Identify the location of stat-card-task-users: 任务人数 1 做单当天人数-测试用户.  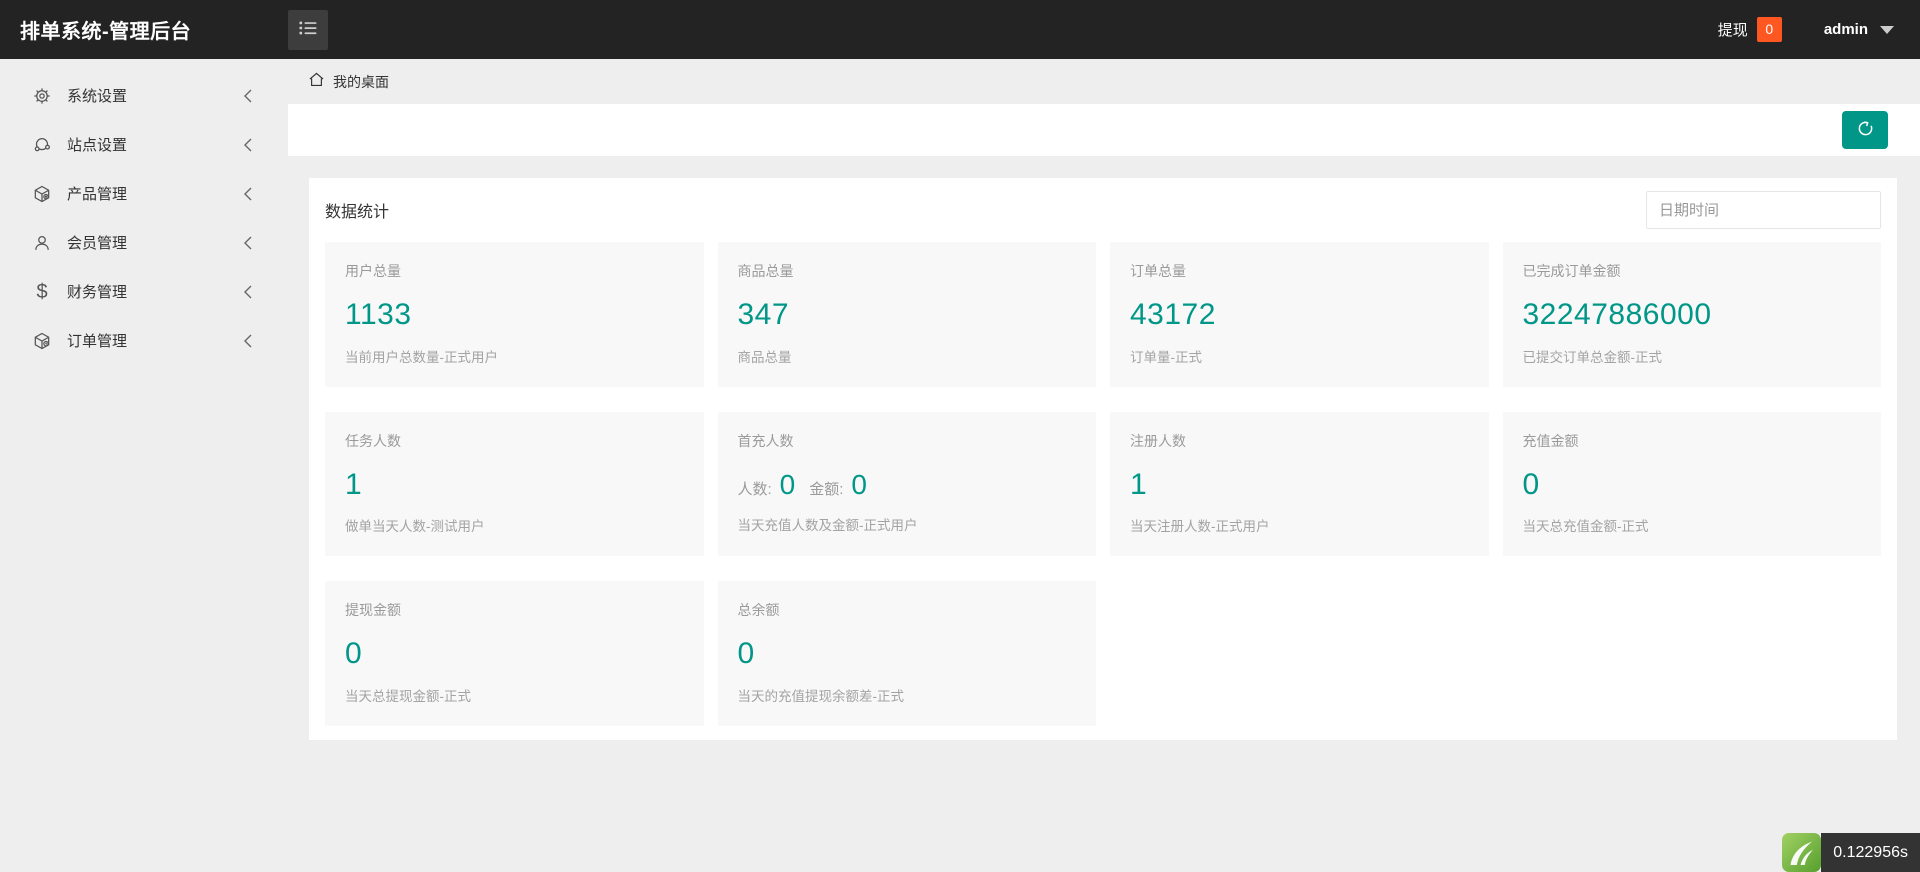
(514, 483).